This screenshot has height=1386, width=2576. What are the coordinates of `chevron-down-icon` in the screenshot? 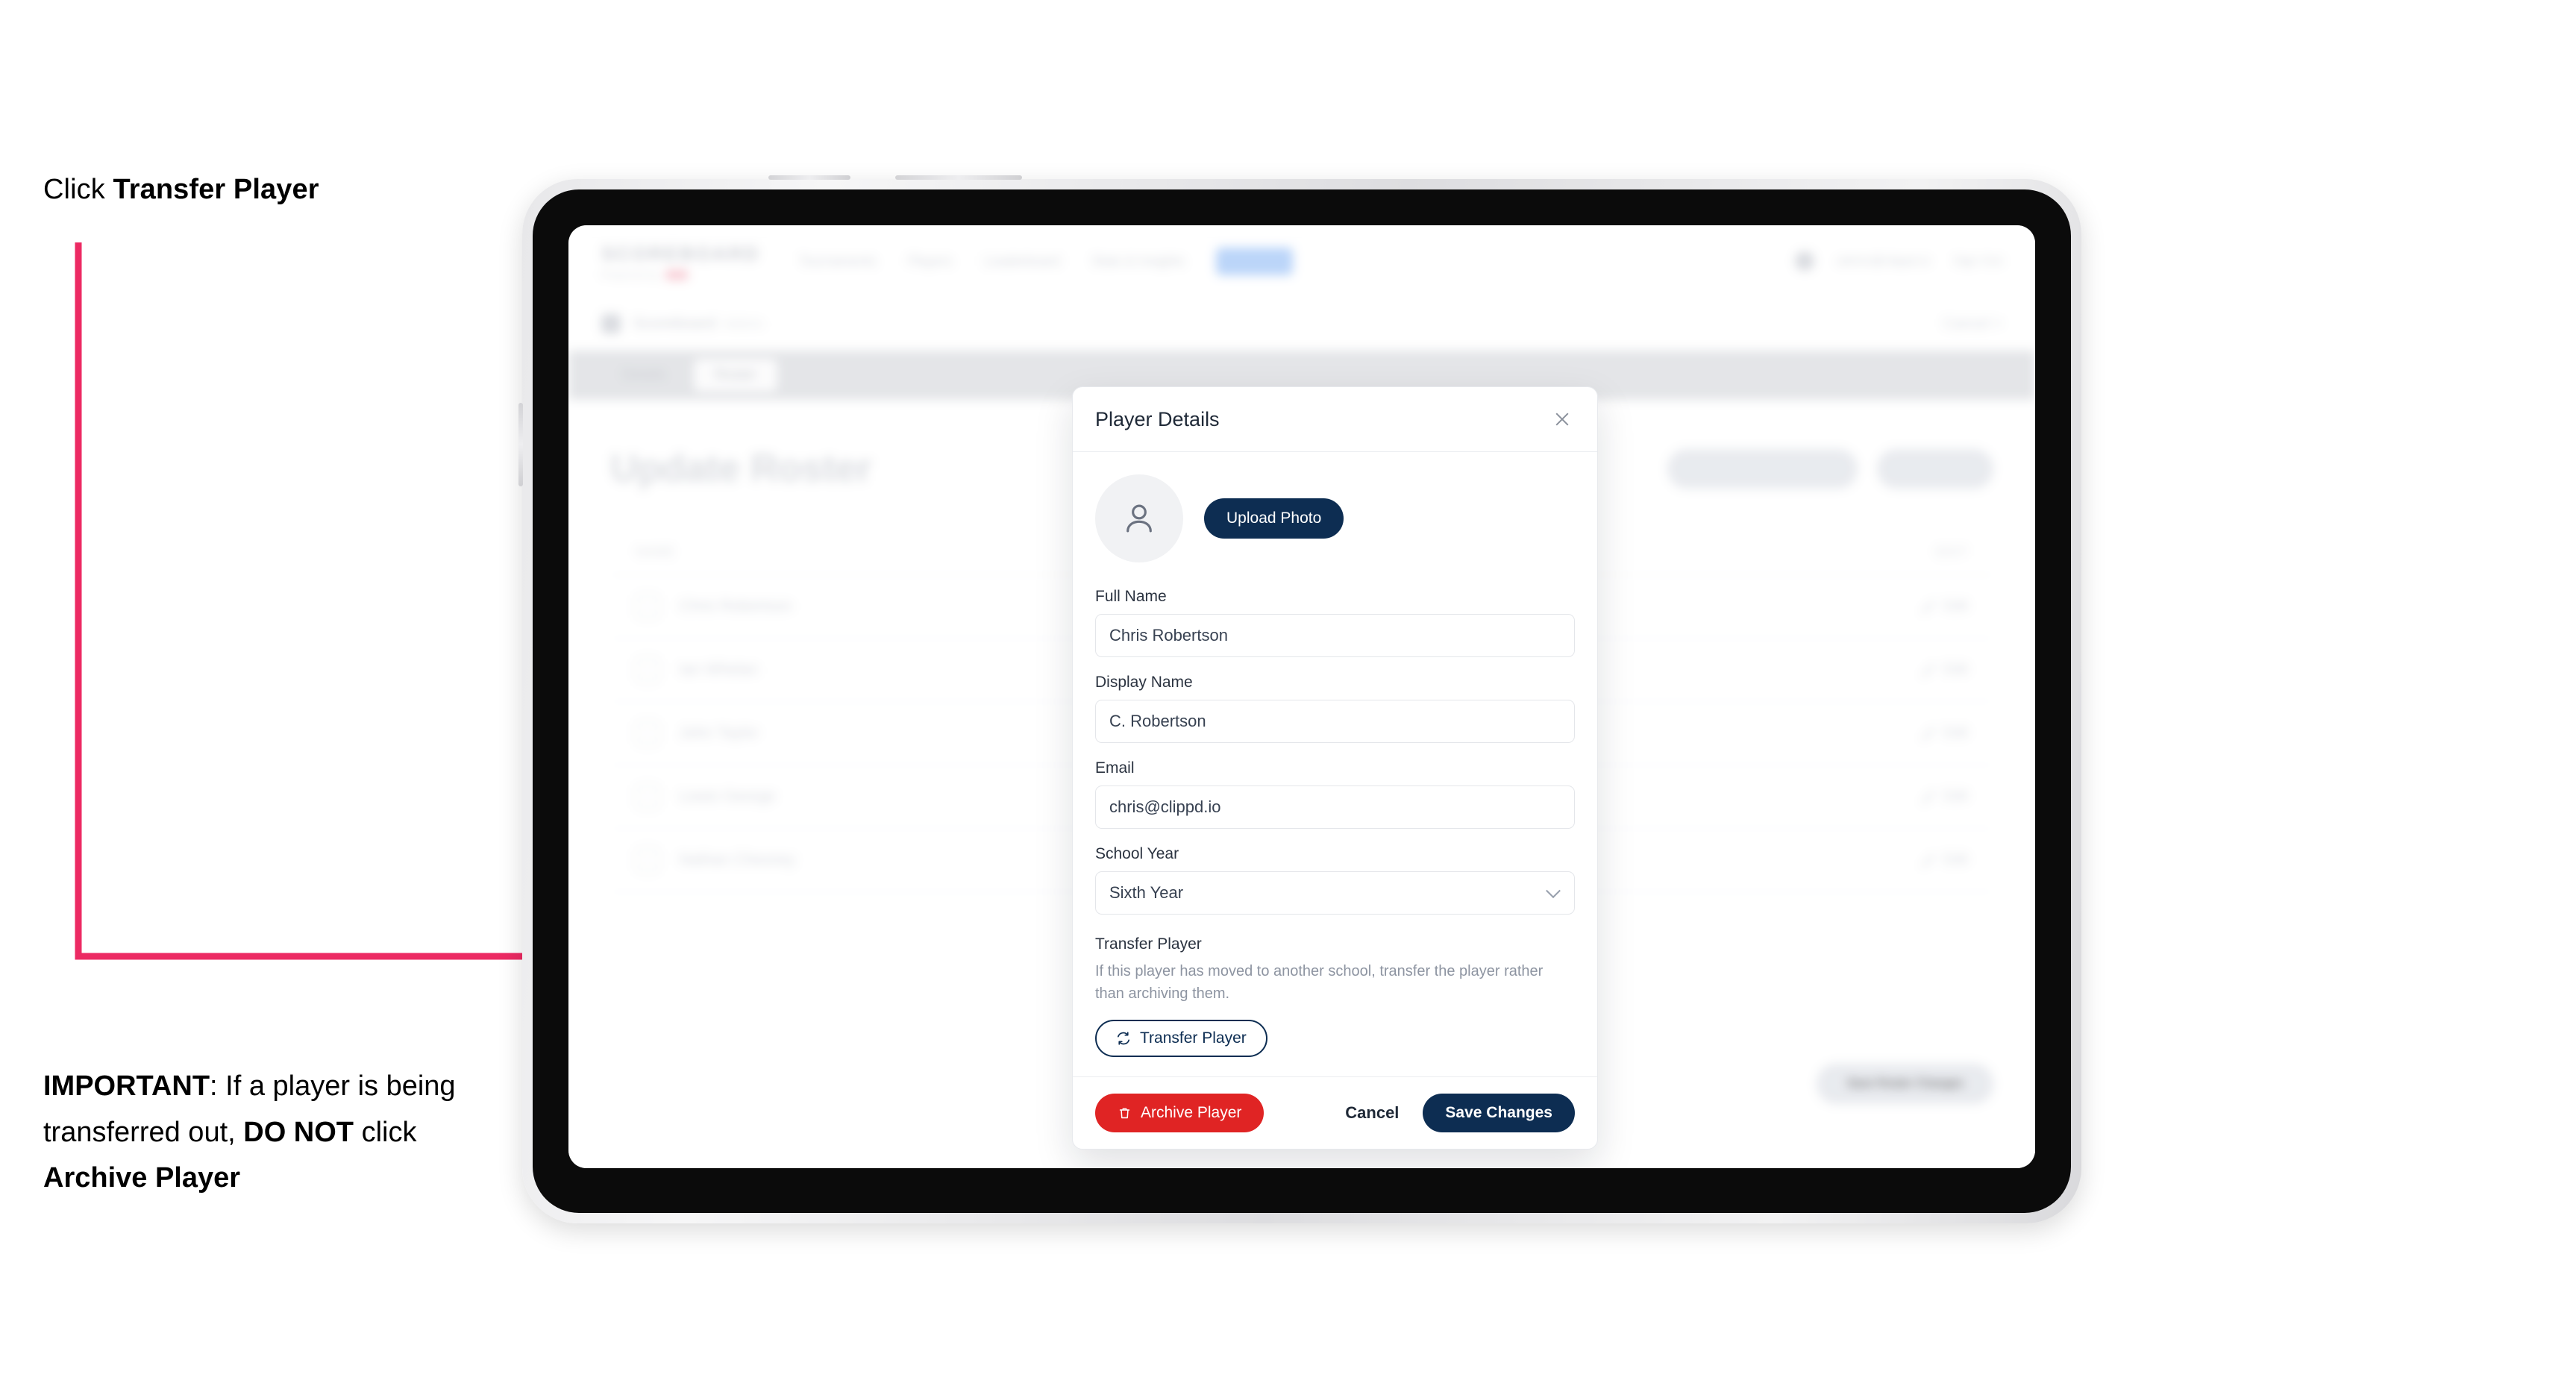 It's located at (1335, 893).